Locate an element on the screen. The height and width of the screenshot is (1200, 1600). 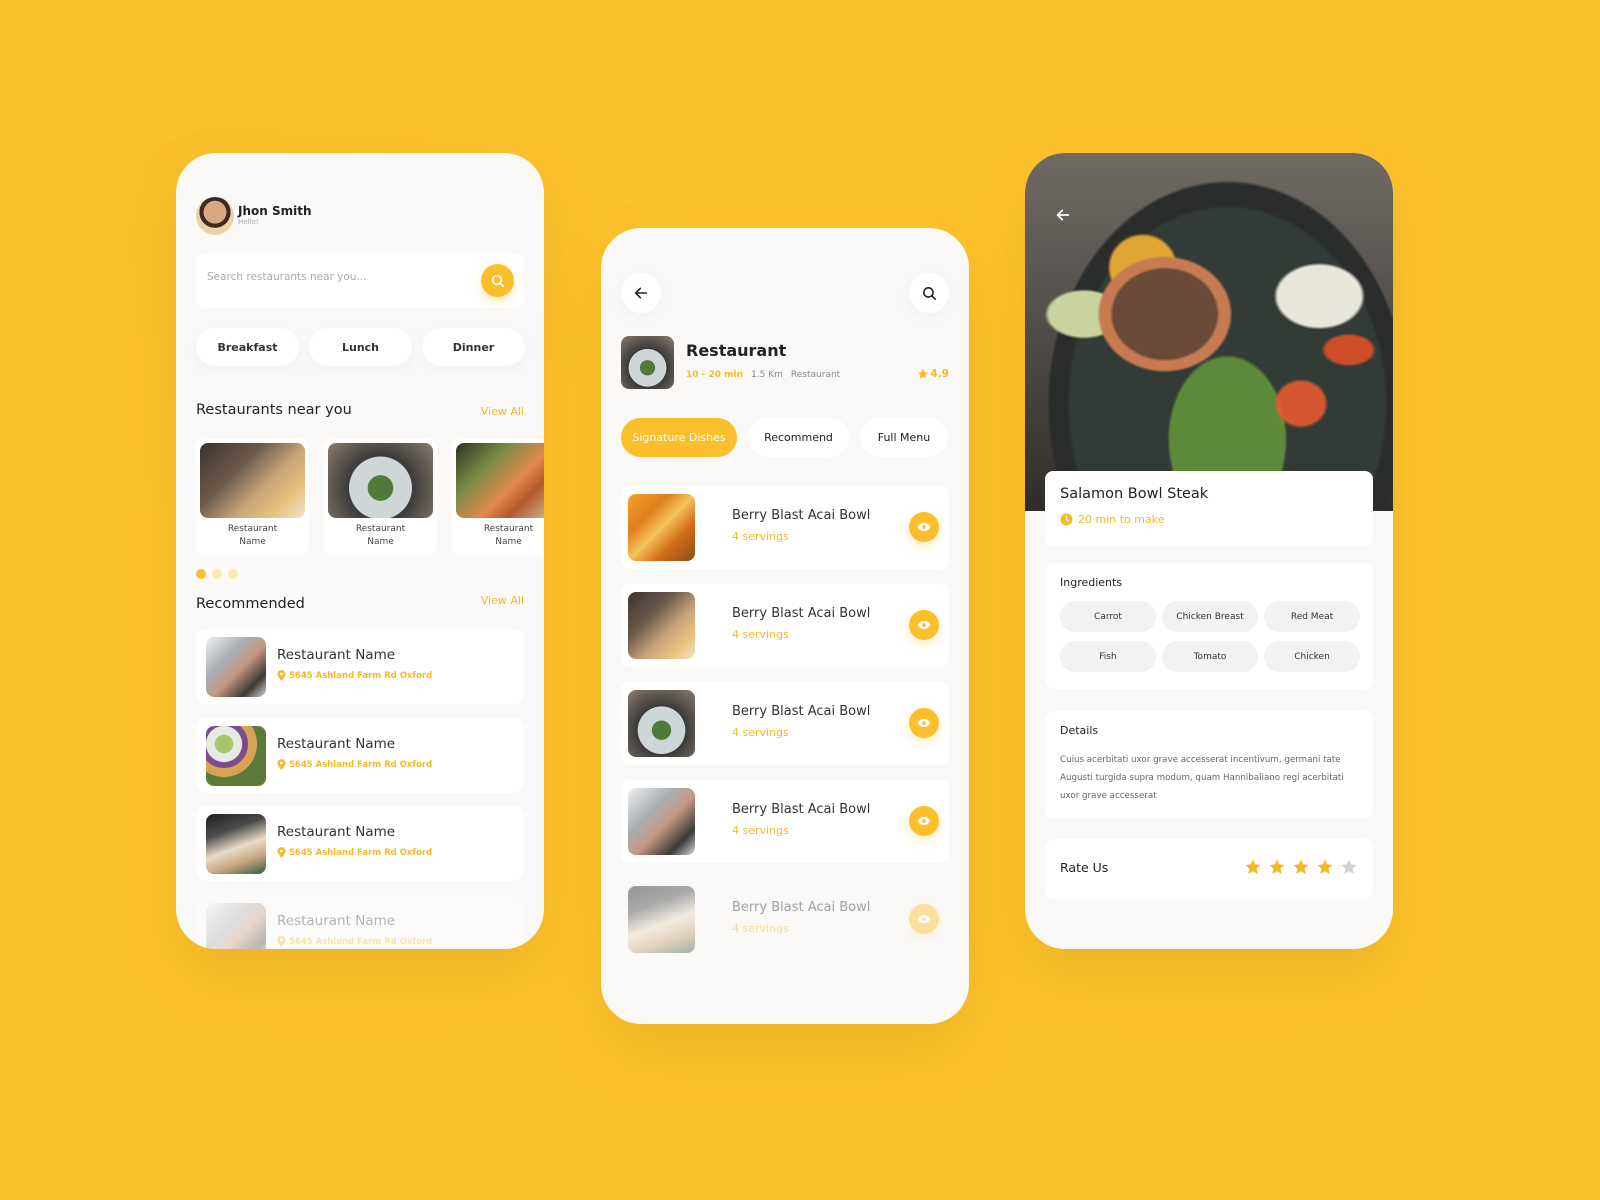
search-icon is located at coordinates (929, 293).